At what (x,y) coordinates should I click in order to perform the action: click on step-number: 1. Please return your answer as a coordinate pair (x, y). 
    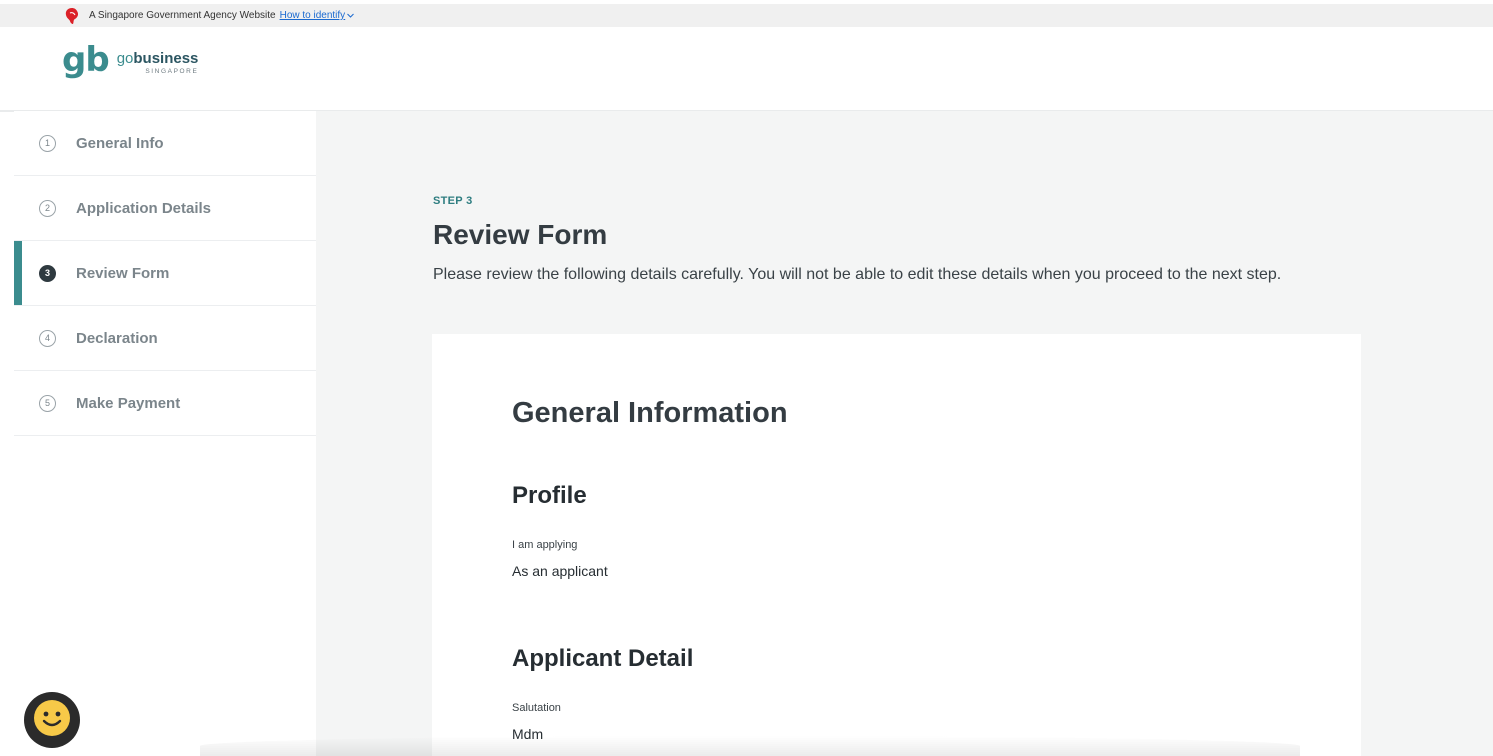
    Looking at the image, I should click on (47, 143).